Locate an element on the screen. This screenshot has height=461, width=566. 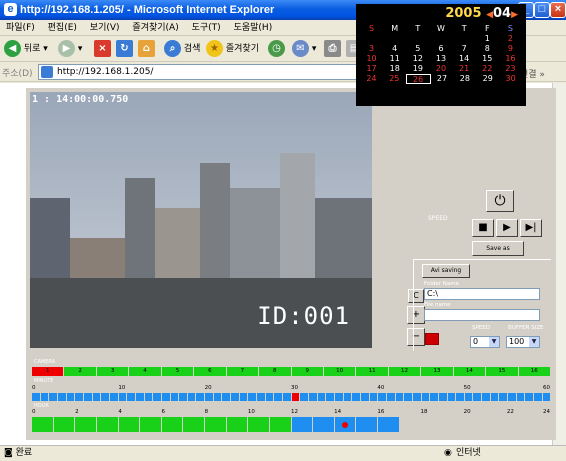
calendar-day: 26 is located at coordinates (418, 79).